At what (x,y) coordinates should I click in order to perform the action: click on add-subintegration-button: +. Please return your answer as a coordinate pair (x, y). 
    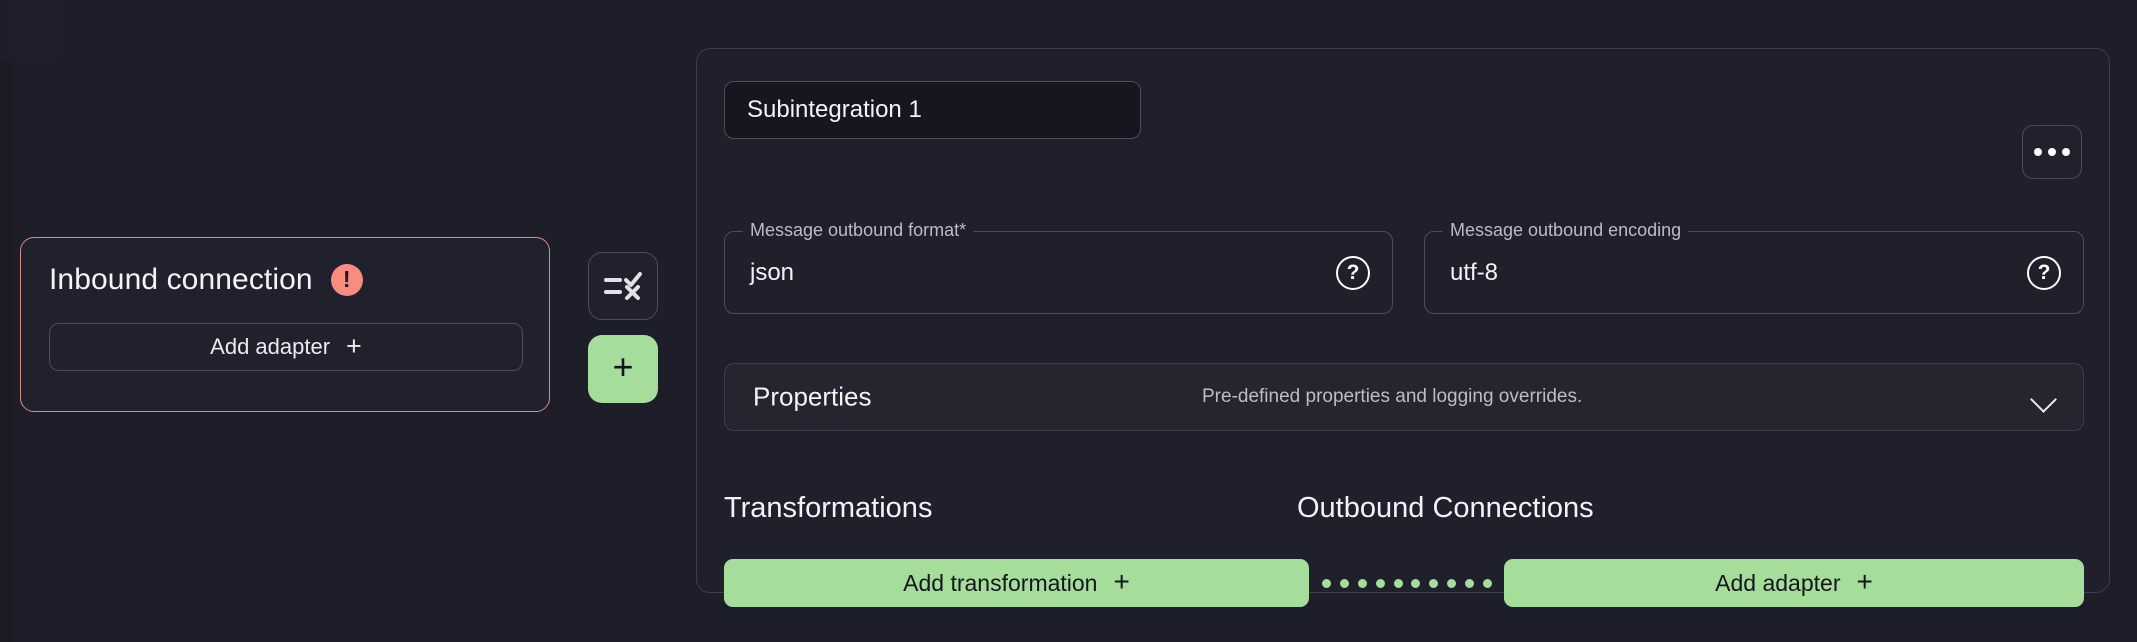
    Looking at the image, I should click on (623, 369).